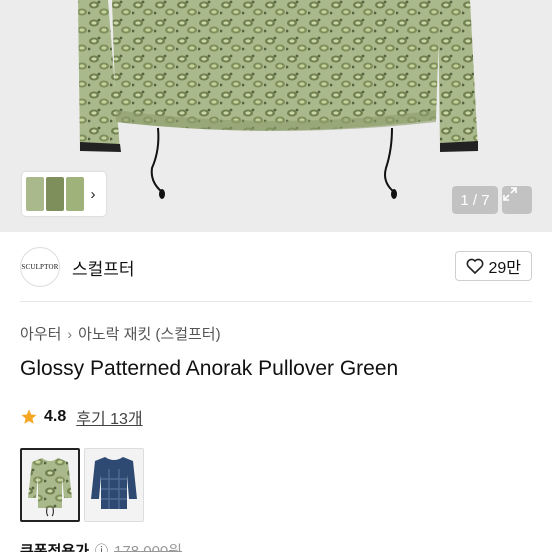 The image size is (552, 552). I want to click on rating-score: 4.8, so click(55, 416).